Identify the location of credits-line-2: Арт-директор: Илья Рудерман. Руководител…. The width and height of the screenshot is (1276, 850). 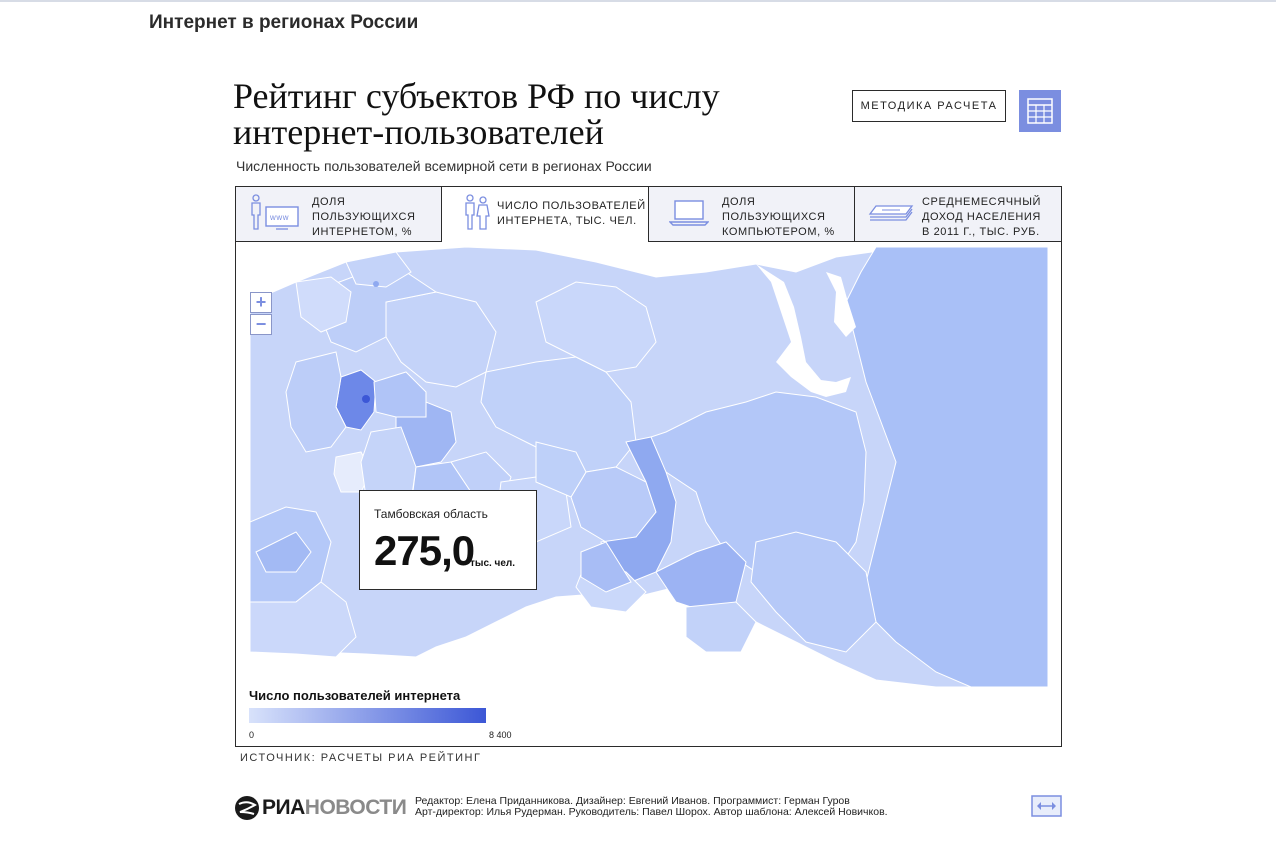
(651, 812).